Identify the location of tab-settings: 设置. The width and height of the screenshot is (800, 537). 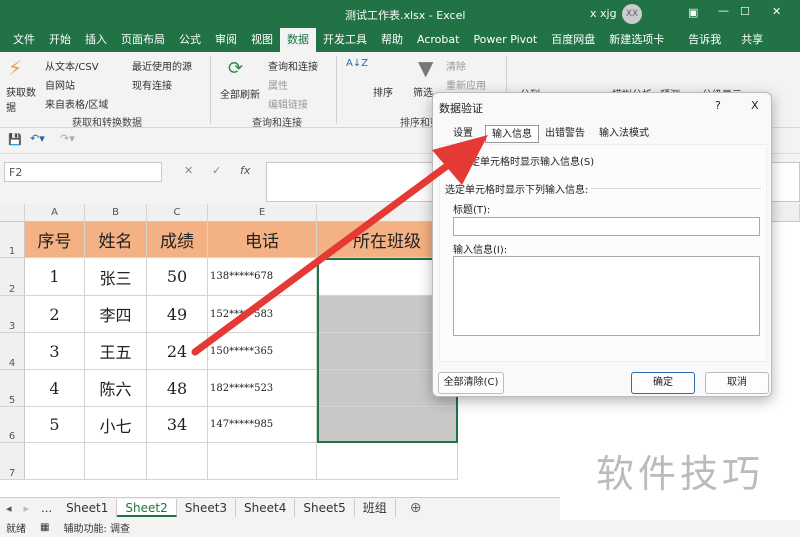
(463, 134).